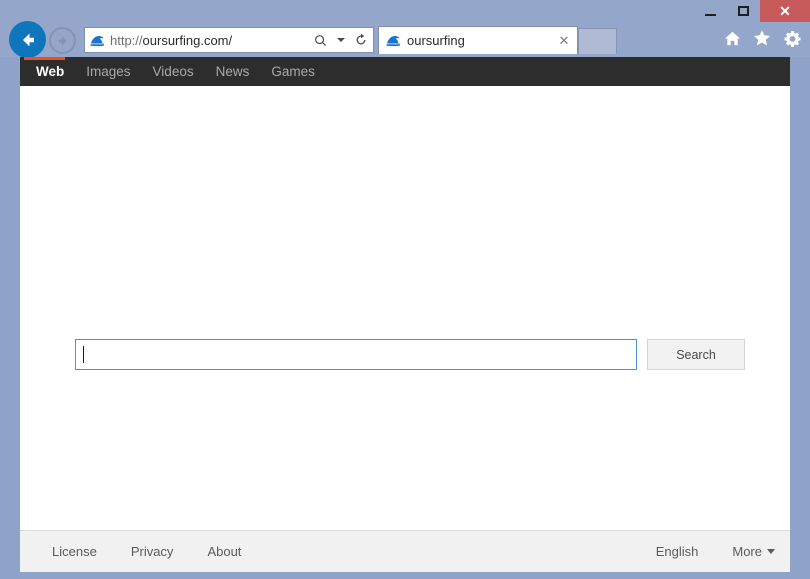 The height and width of the screenshot is (579, 810). Describe the element at coordinates (710, 14) in the screenshot. I see `minimize-icon` at that location.